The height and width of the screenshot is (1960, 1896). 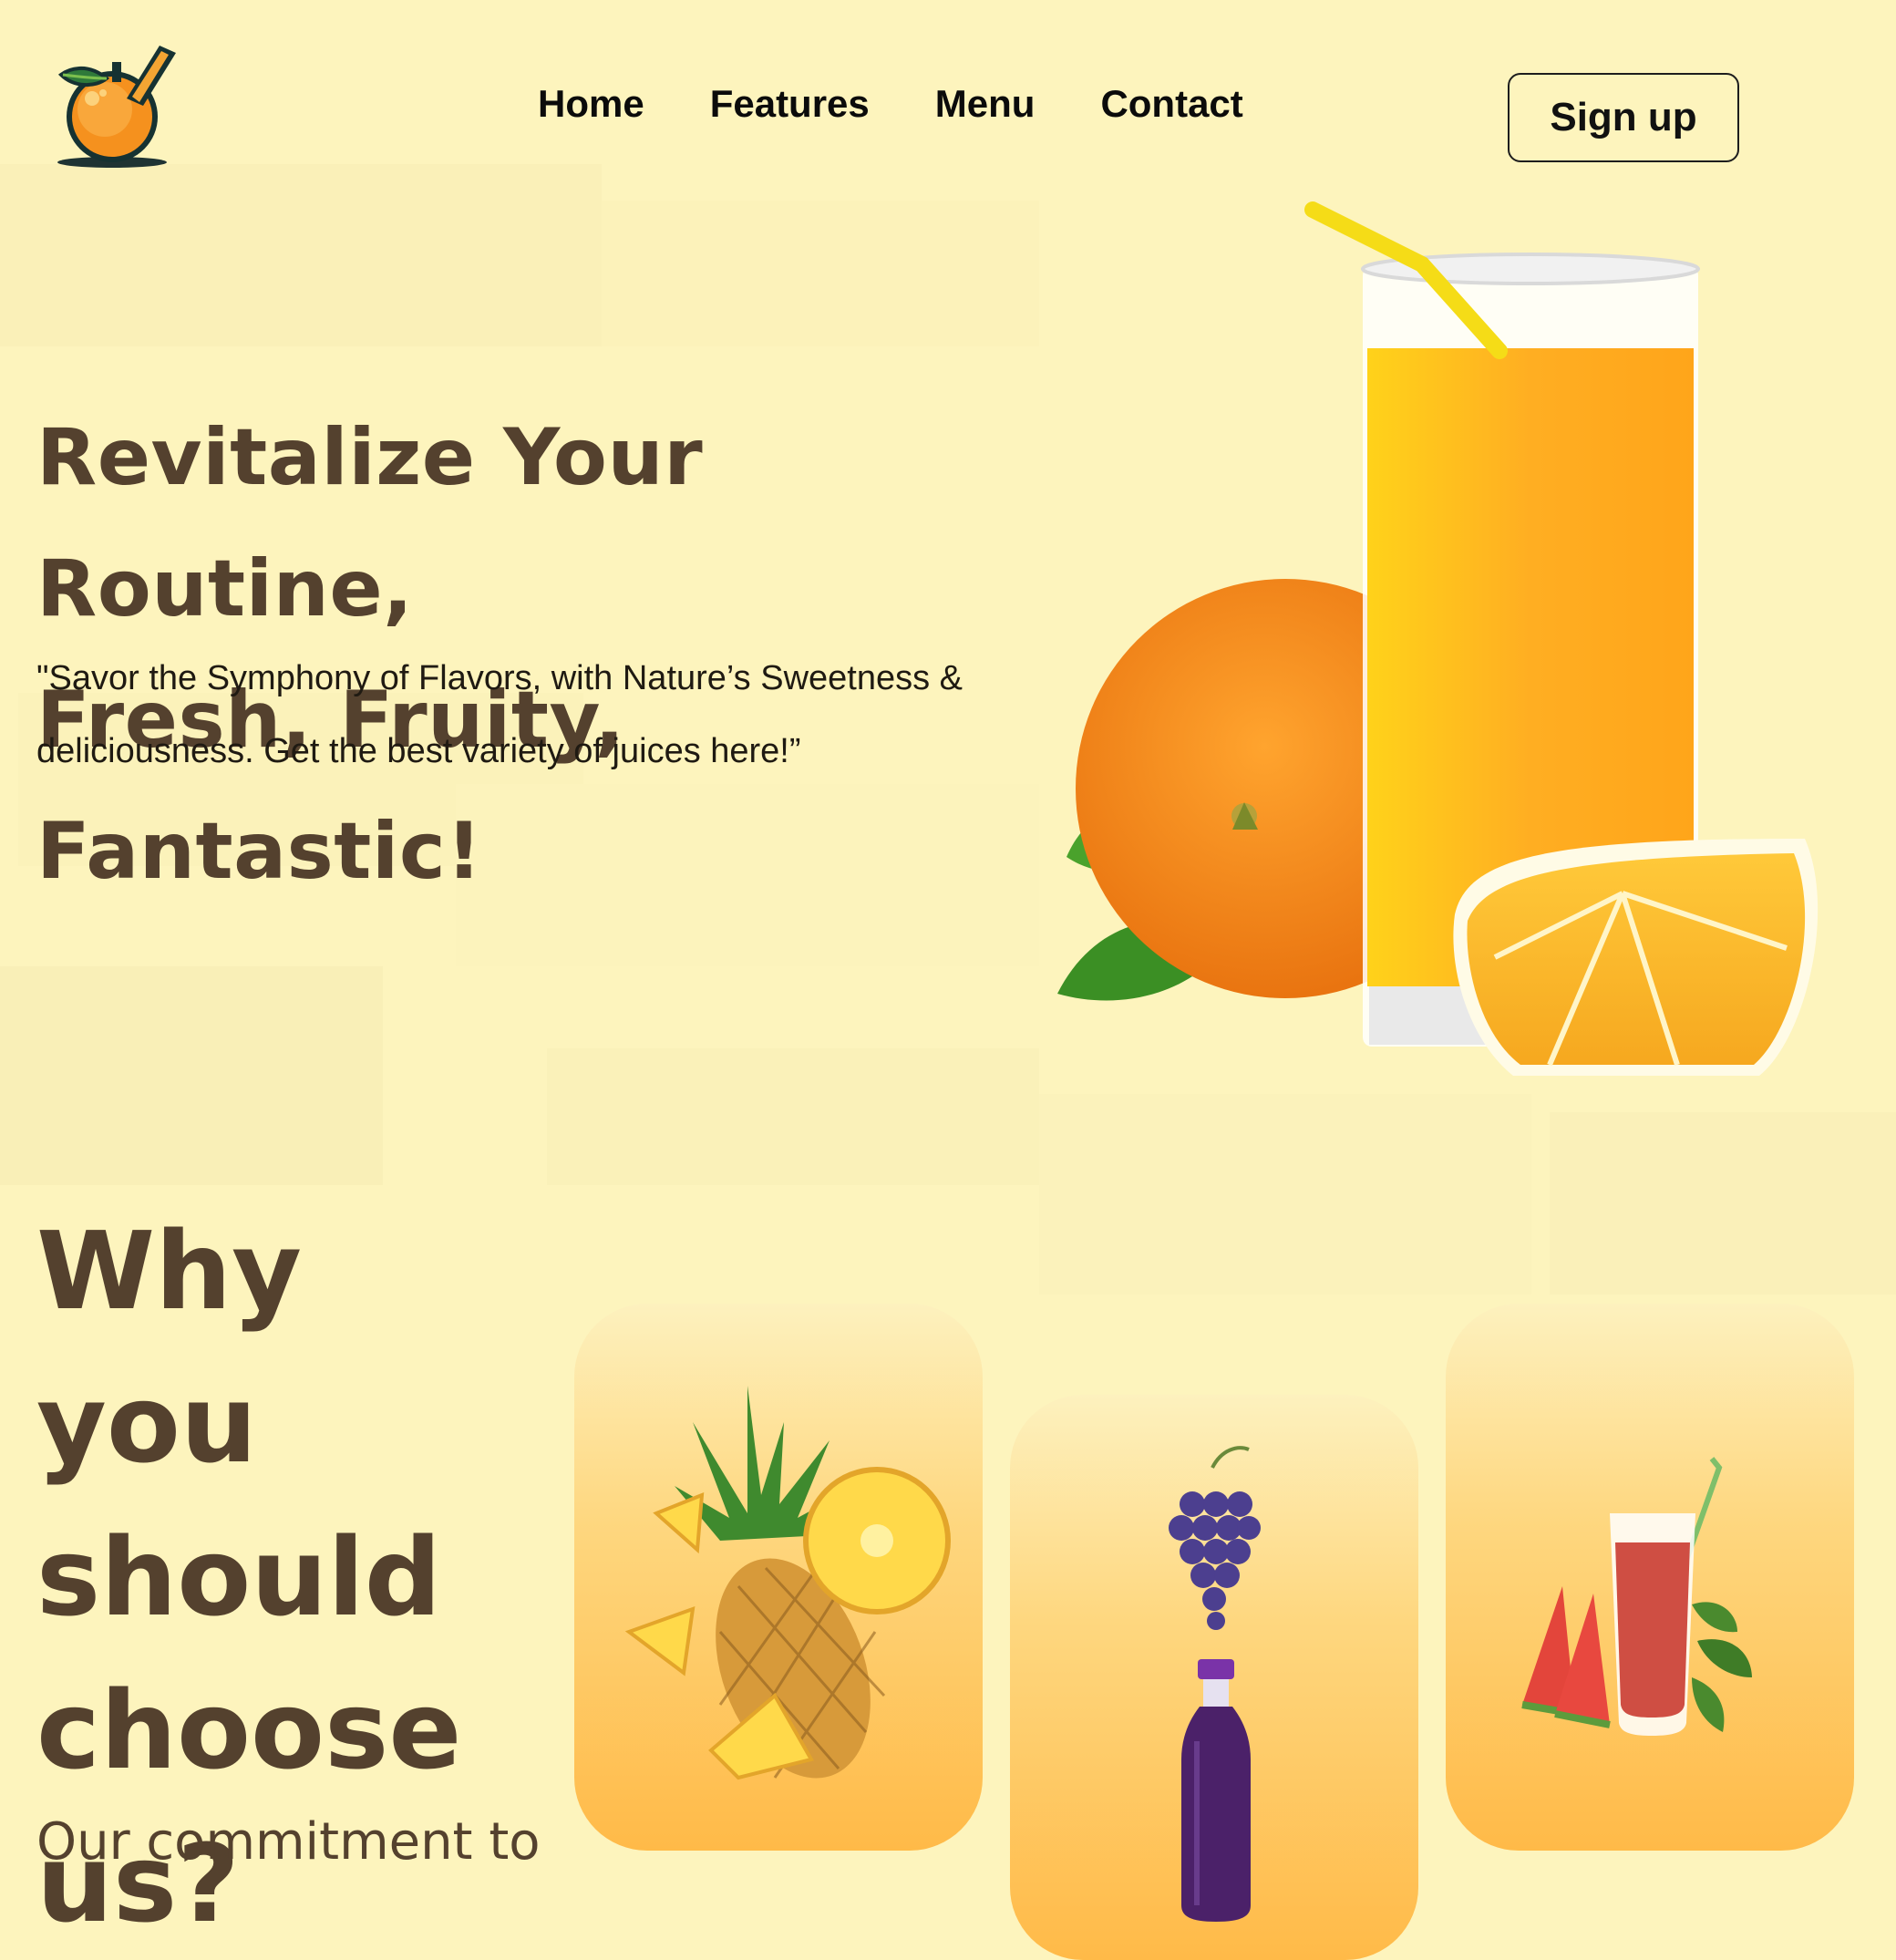 What do you see at coordinates (1215, 1684) in the screenshot?
I see `grape-bottle-icon` at bounding box center [1215, 1684].